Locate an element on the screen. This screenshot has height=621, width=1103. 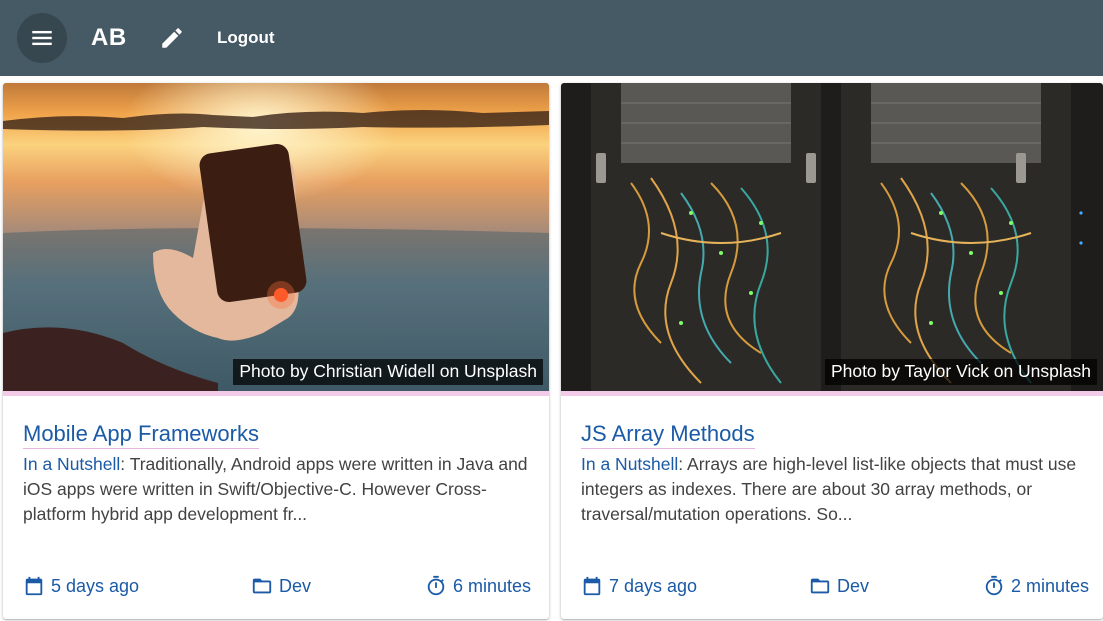
menu-icon is located at coordinates (42, 38).